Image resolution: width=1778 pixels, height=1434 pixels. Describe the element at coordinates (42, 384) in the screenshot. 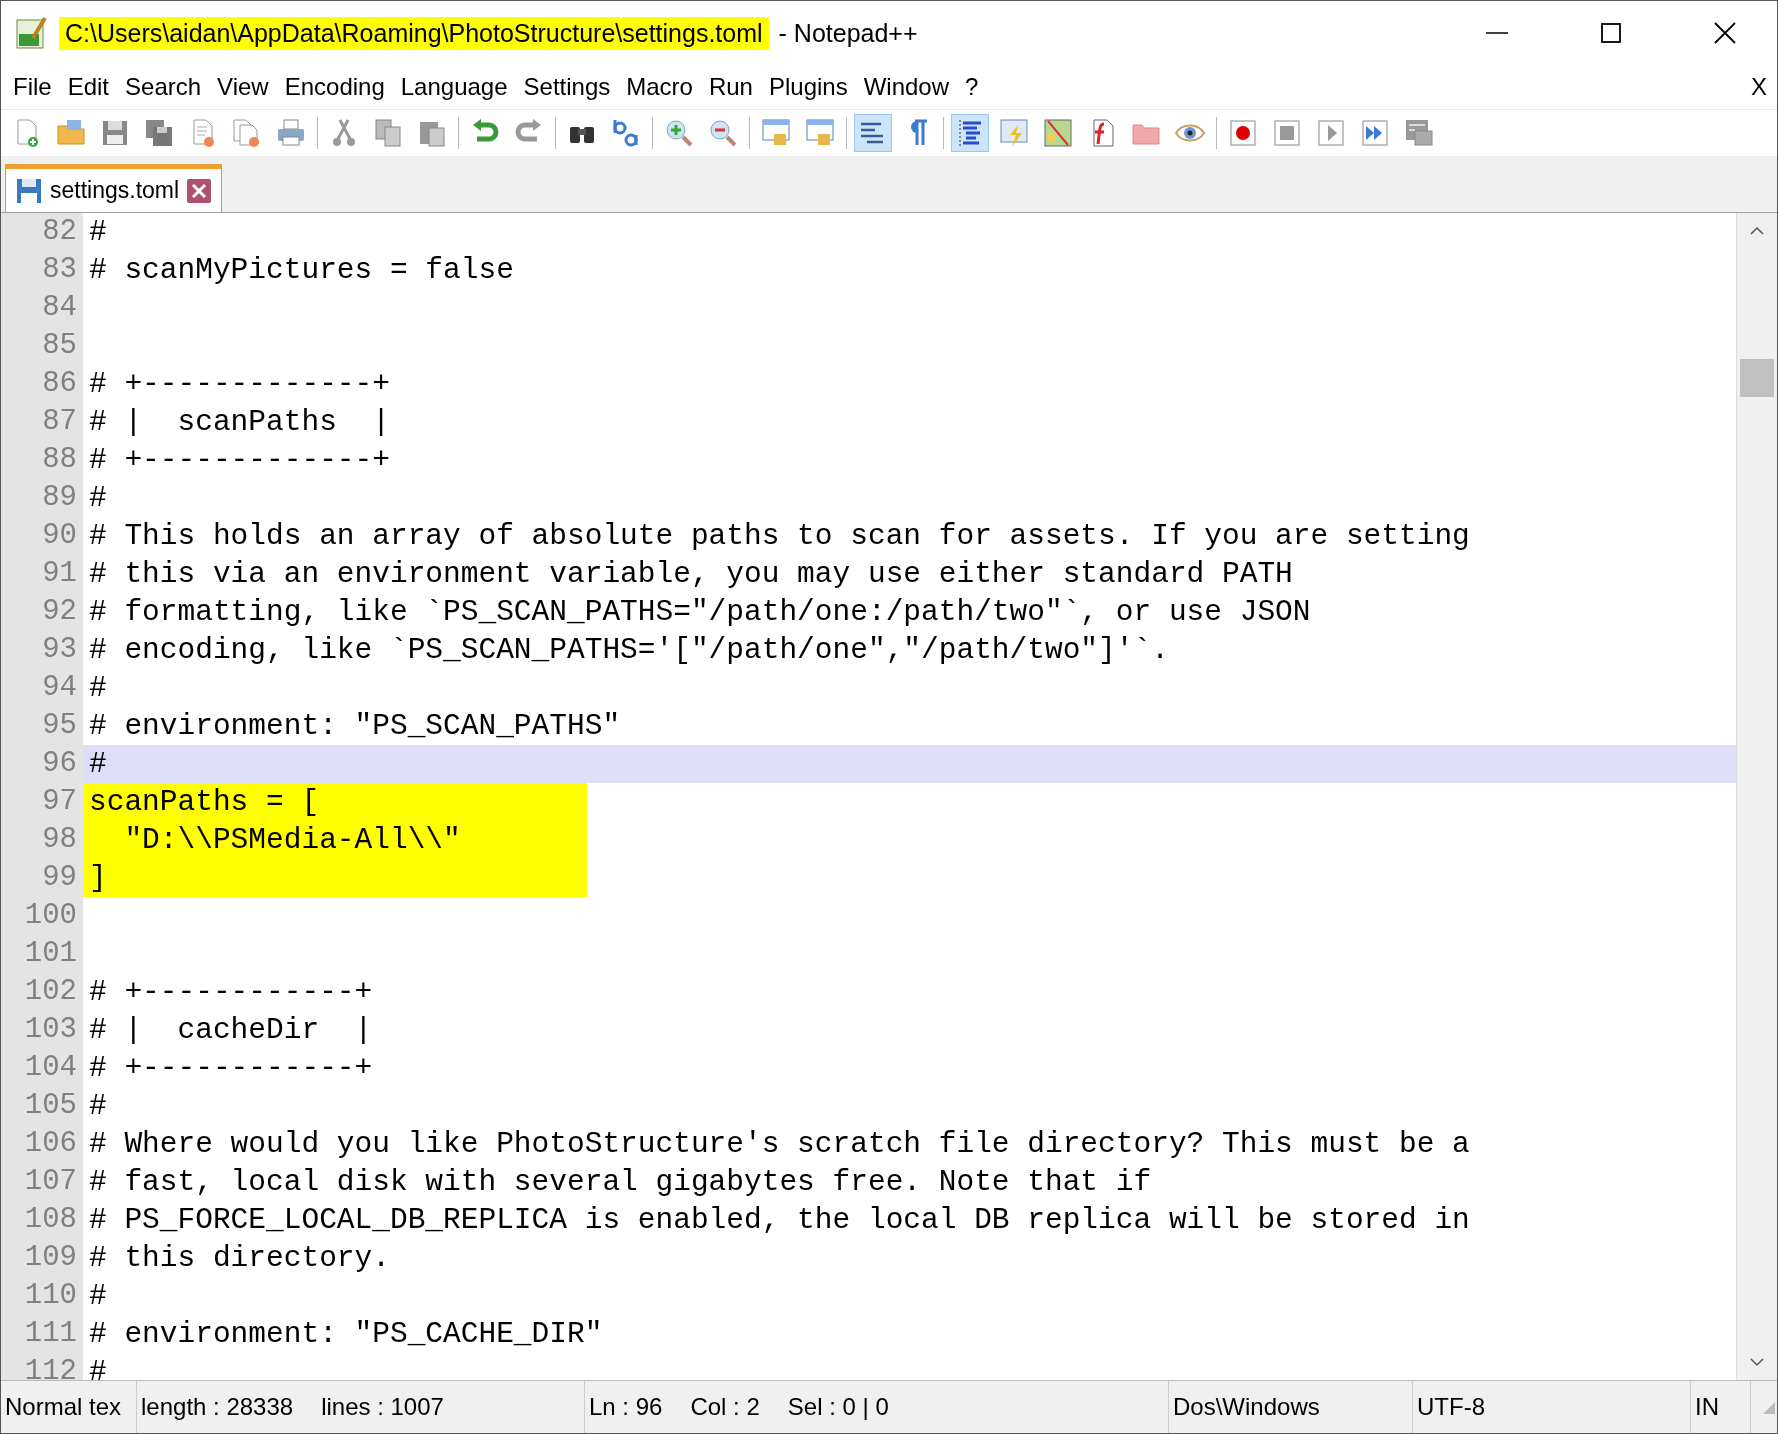

I see `line-number: 86` at that location.